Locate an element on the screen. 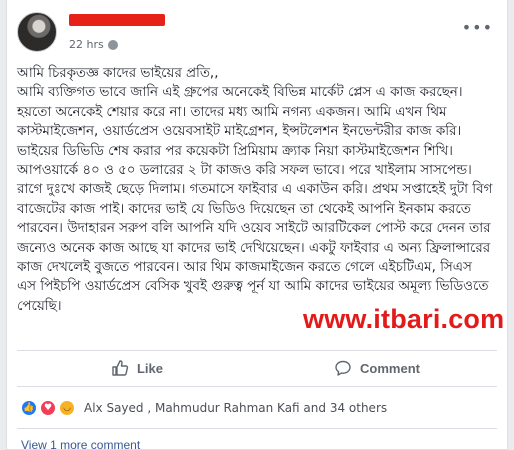 The image size is (514, 450). post-actions: Like Comment is located at coordinates (257, 368).